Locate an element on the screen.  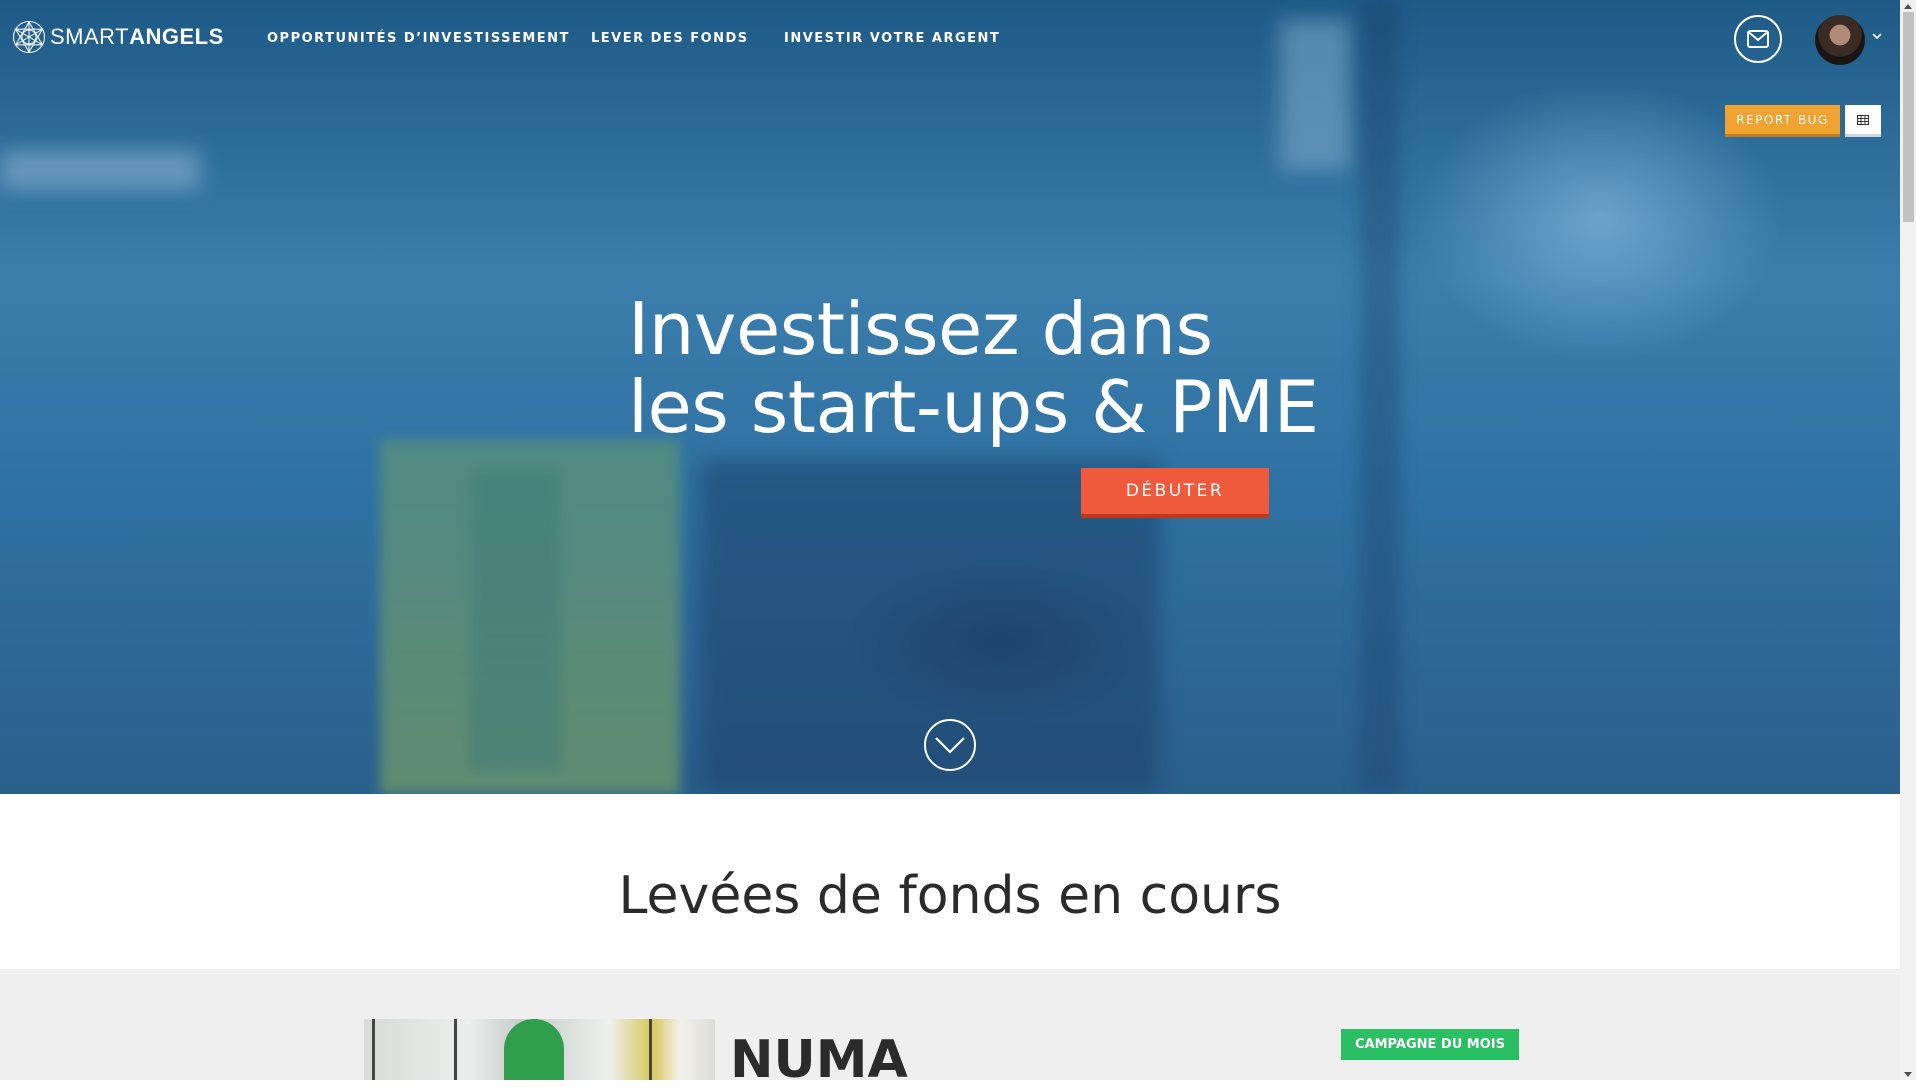
grid-toggle-button is located at coordinates (1863, 121).